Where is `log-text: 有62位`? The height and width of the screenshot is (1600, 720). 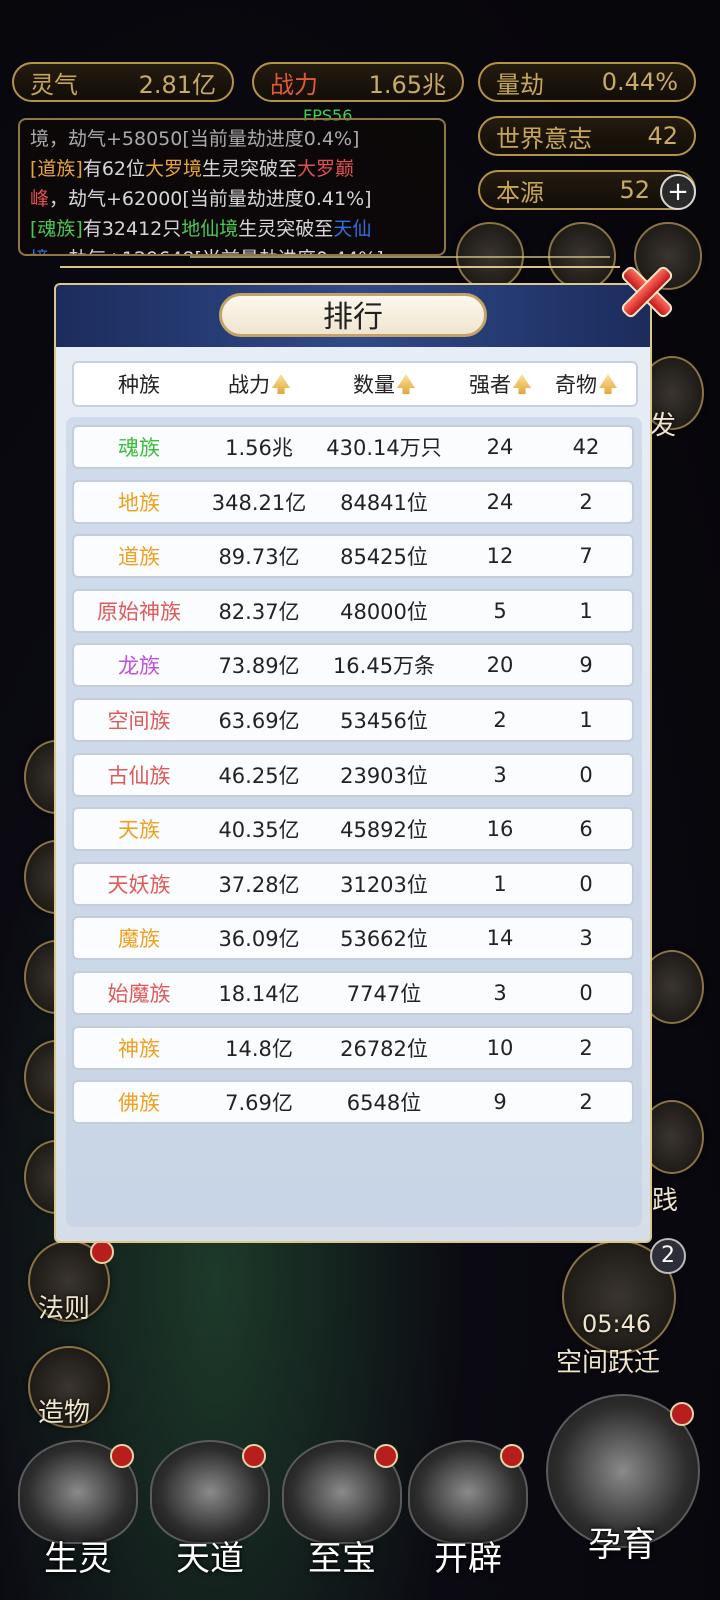
log-text: 有62位 is located at coordinates (114, 169).